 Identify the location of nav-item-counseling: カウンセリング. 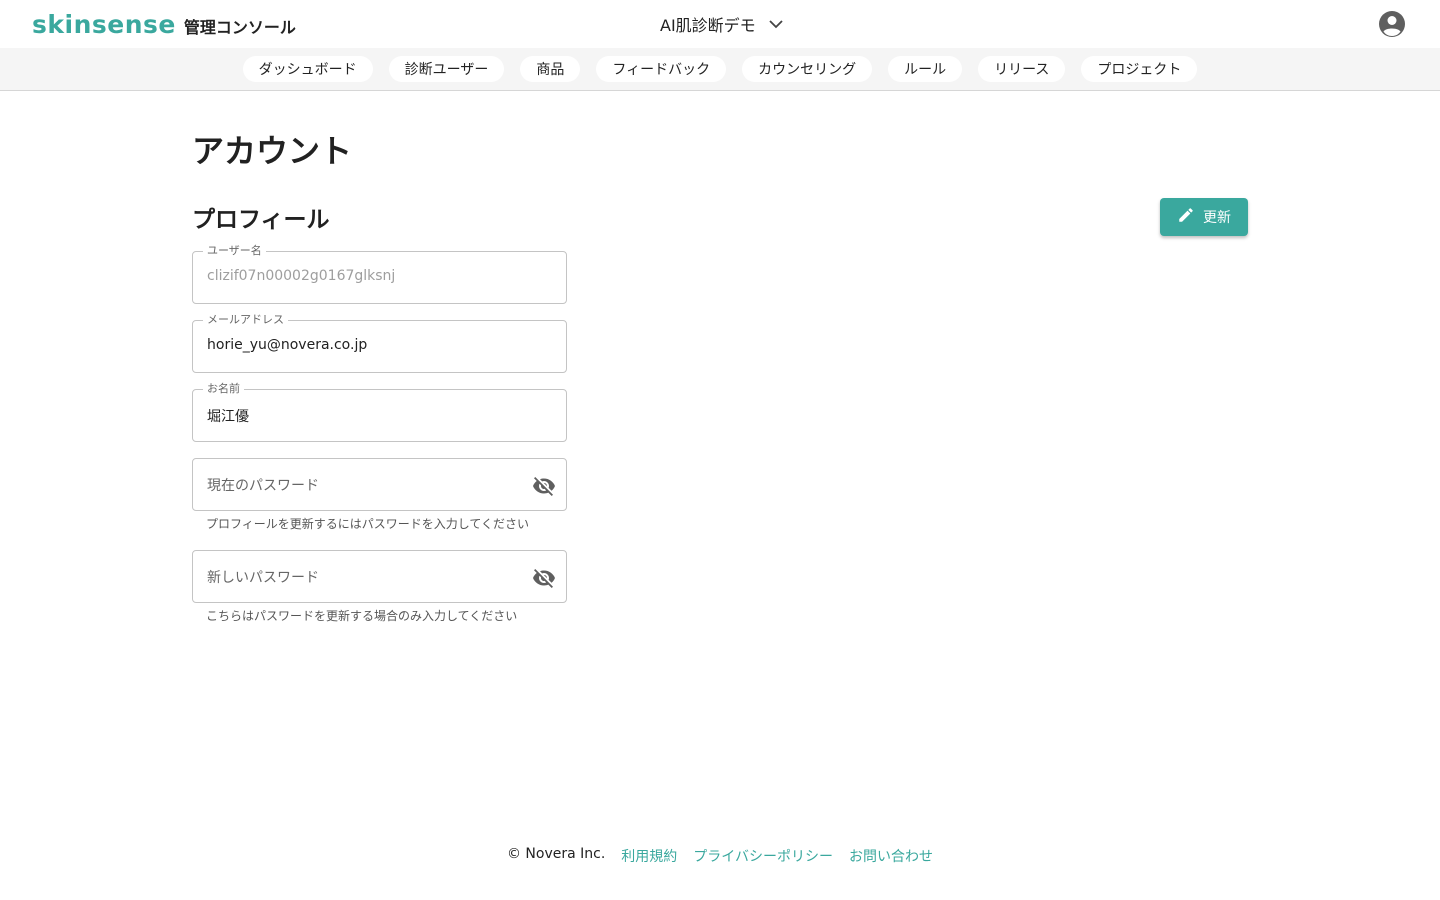
(807, 69).